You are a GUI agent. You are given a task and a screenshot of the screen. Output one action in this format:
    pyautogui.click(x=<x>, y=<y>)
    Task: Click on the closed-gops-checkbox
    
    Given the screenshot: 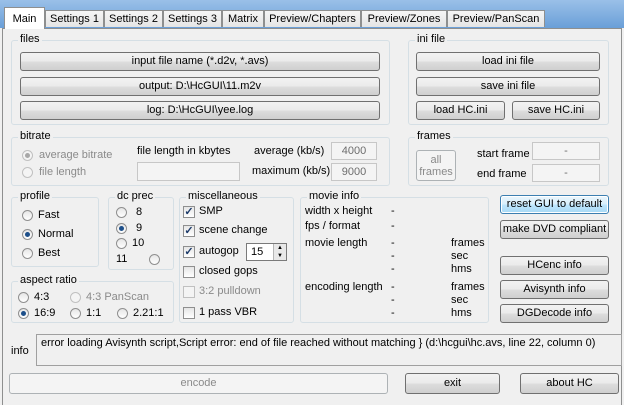 What is the action you would take?
    pyautogui.click(x=189, y=272)
    